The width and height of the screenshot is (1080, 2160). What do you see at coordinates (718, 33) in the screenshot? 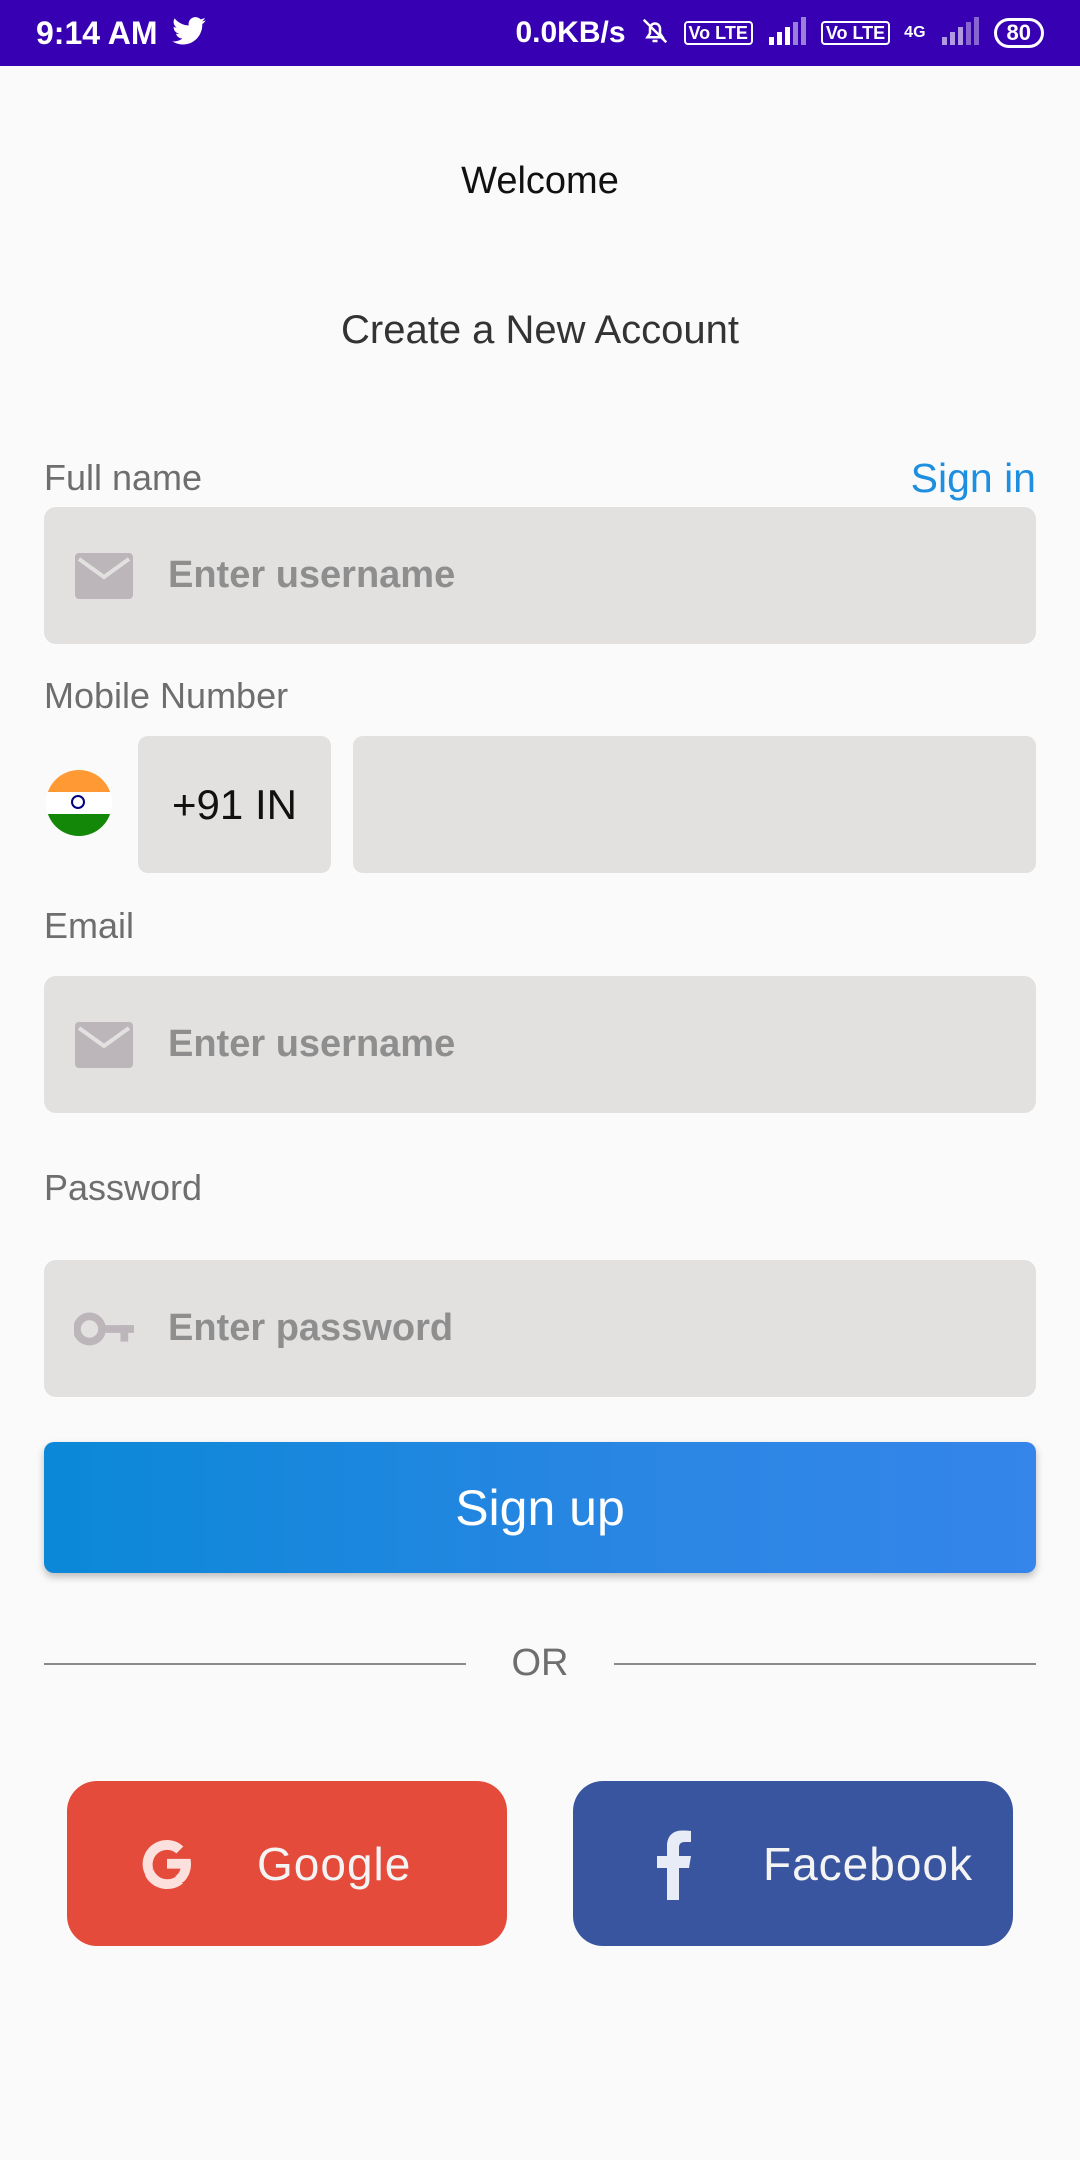
I see `volte-badge-1: Vo LTE` at bounding box center [718, 33].